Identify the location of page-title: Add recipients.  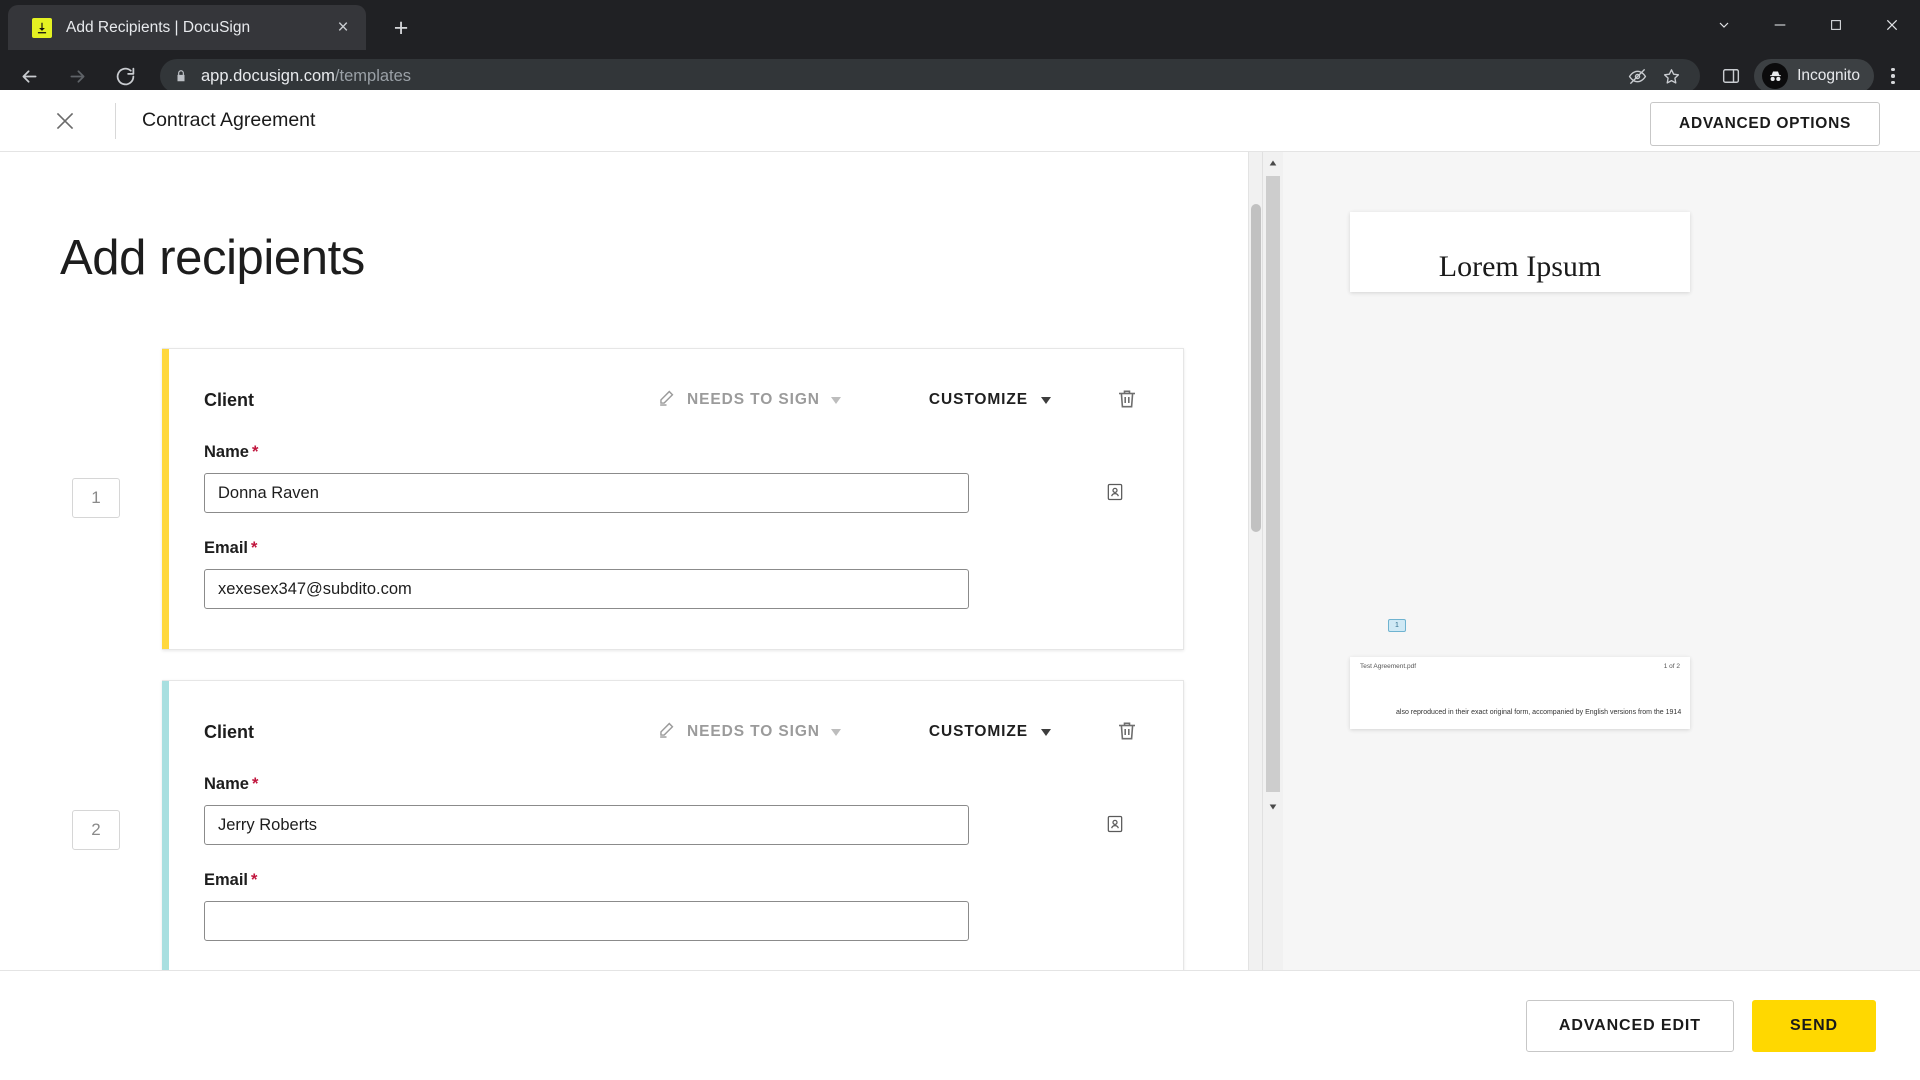
(212, 258).